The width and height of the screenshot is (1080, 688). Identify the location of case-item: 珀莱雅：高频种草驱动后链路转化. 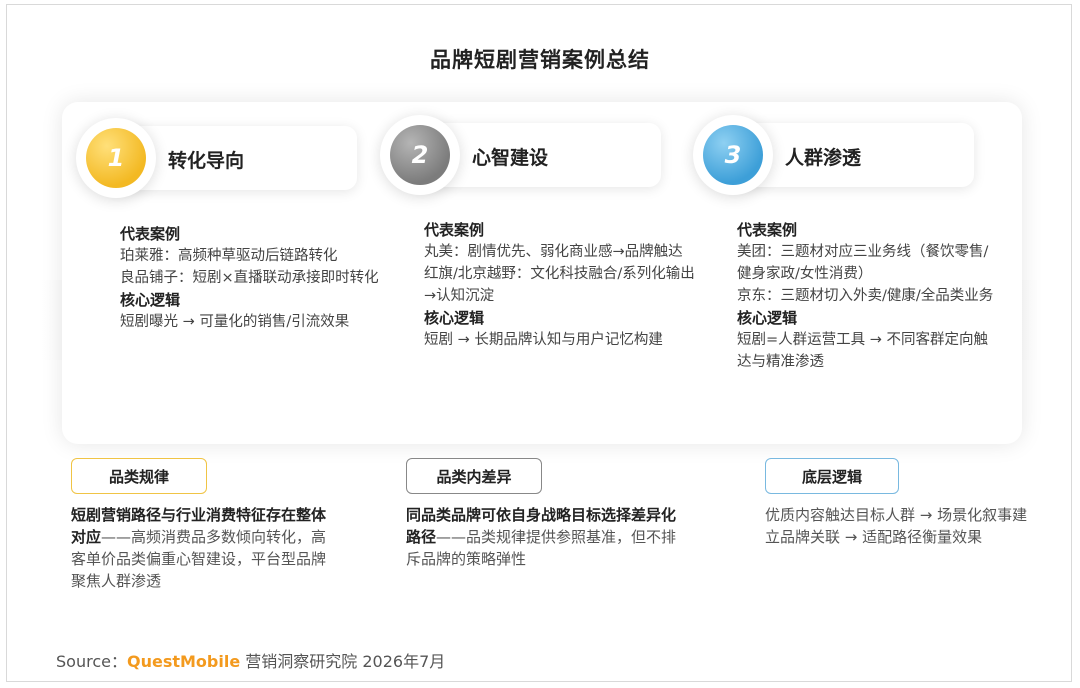
(229, 256).